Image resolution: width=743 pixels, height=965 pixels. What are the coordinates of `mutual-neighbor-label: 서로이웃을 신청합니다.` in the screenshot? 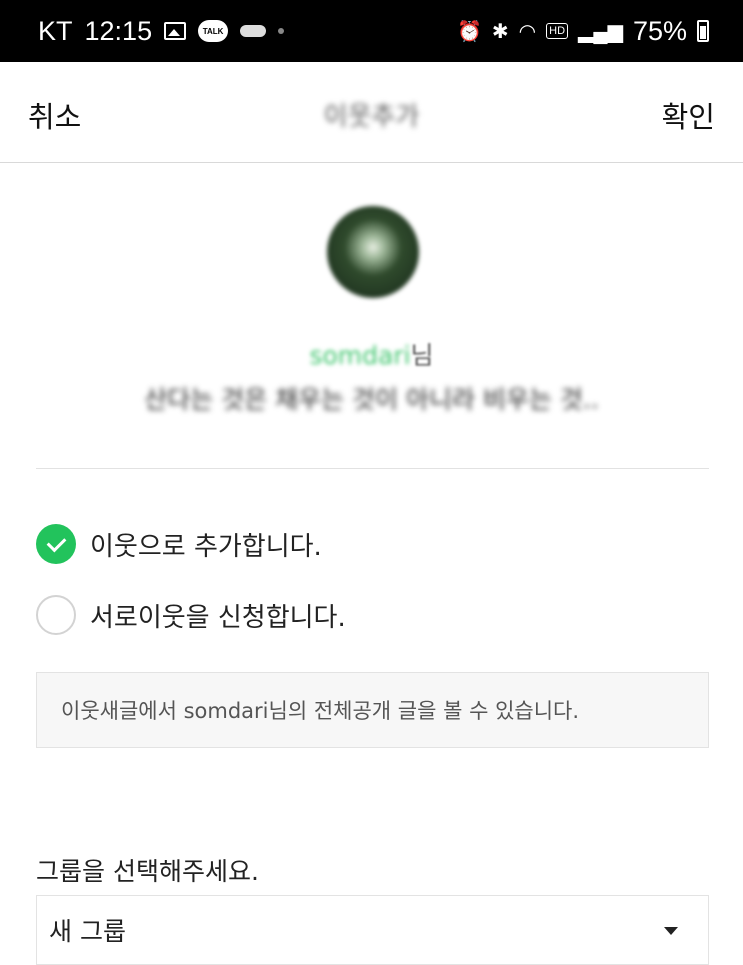 It's located at (218, 617).